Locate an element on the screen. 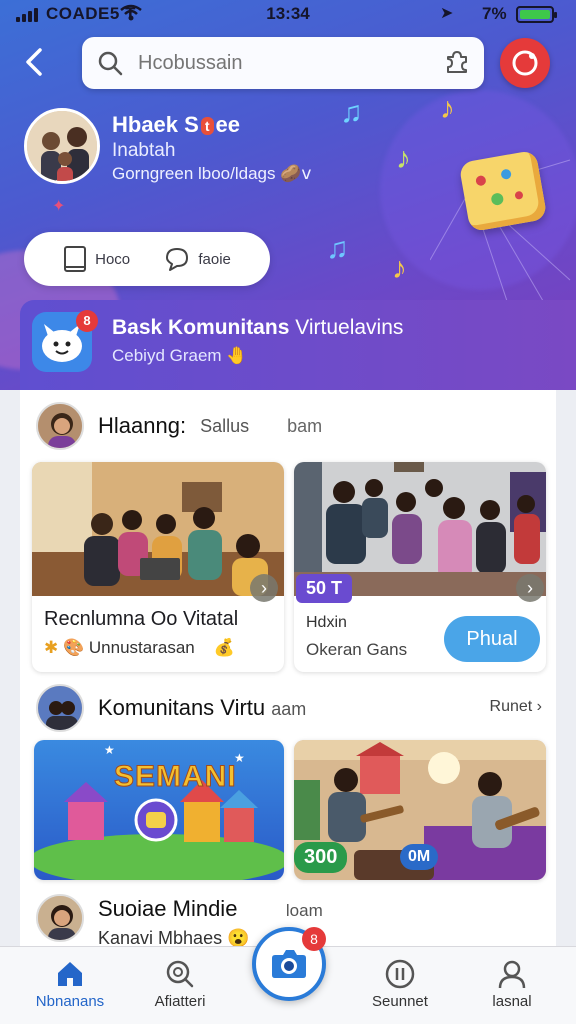 This screenshot has height=1024, width=576. search-input is located at coordinates (288, 63).